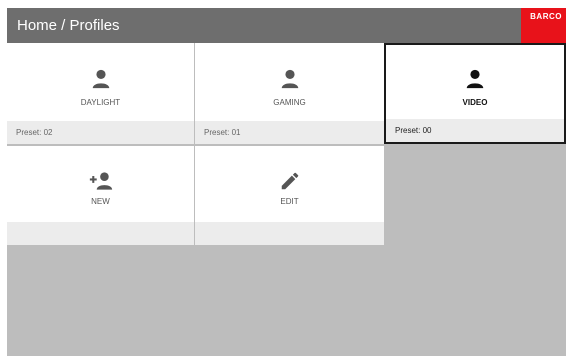 This screenshot has width=566, height=356. Describe the element at coordinates (475, 102) in the screenshot. I see `profile-label: VIDEO` at that location.